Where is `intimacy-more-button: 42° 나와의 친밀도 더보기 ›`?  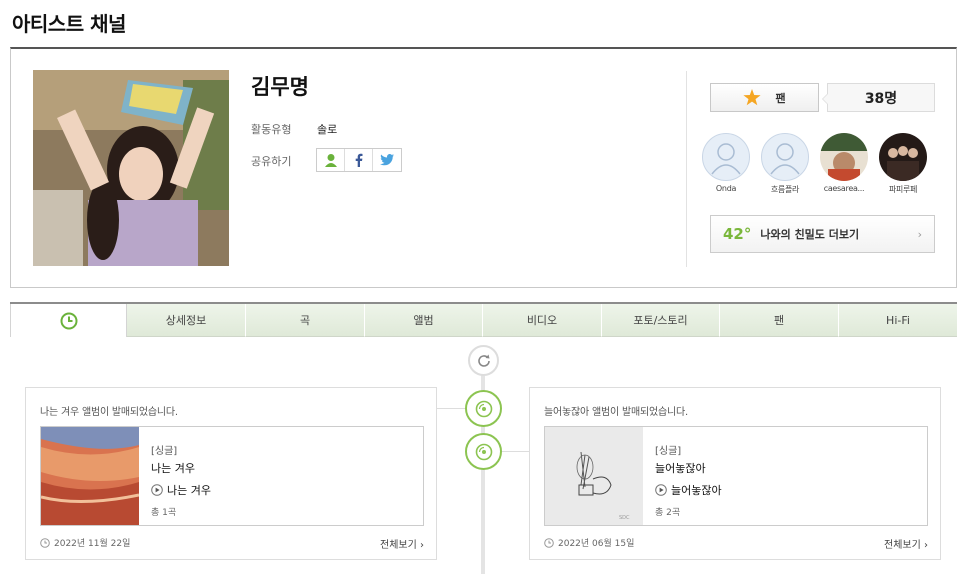 intimacy-more-button: 42° 나와의 친밀도 더보기 › is located at coordinates (822, 234).